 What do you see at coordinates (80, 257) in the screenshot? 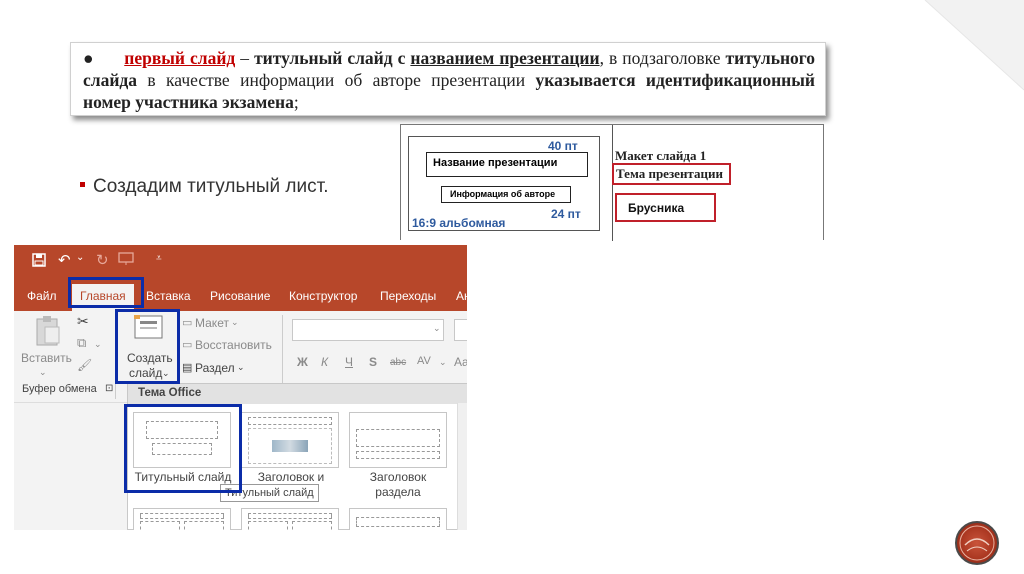
I see `undo-dropdown-icon: ⌄` at bounding box center [80, 257].